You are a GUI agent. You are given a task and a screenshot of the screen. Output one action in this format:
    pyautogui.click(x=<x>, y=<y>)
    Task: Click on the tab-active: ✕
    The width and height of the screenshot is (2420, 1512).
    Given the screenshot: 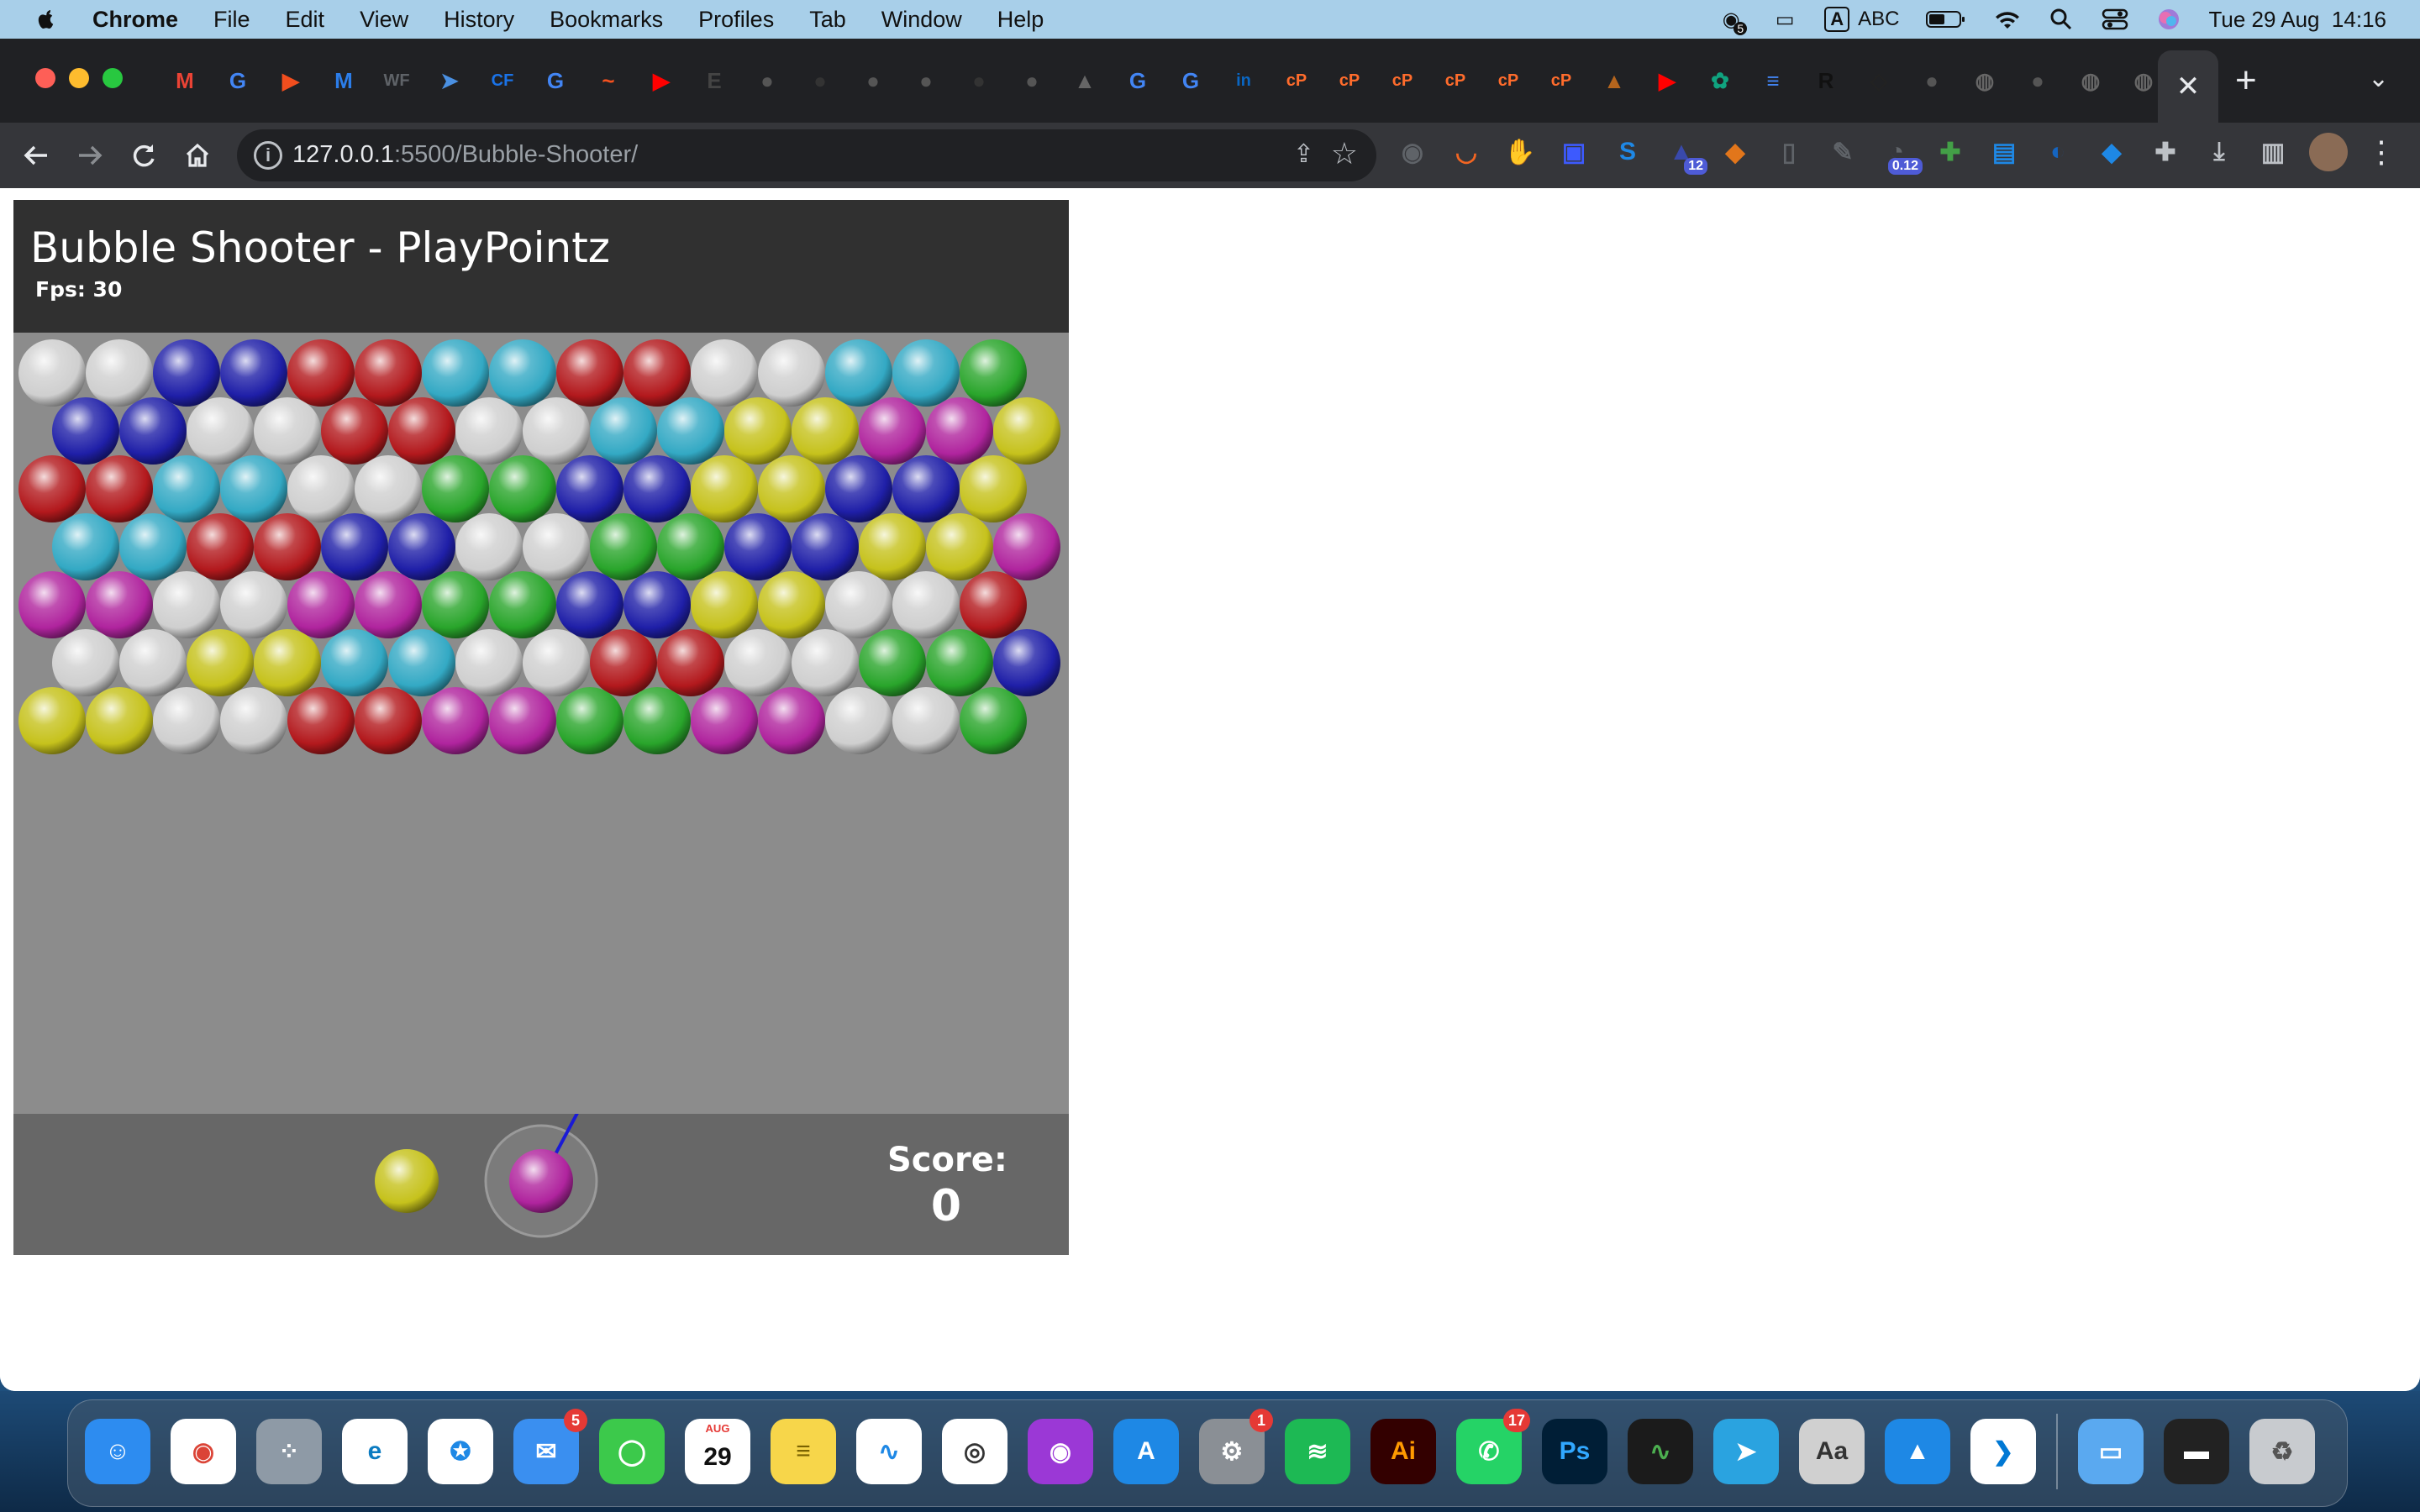 What is the action you would take?
    pyautogui.click(x=2188, y=86)
    